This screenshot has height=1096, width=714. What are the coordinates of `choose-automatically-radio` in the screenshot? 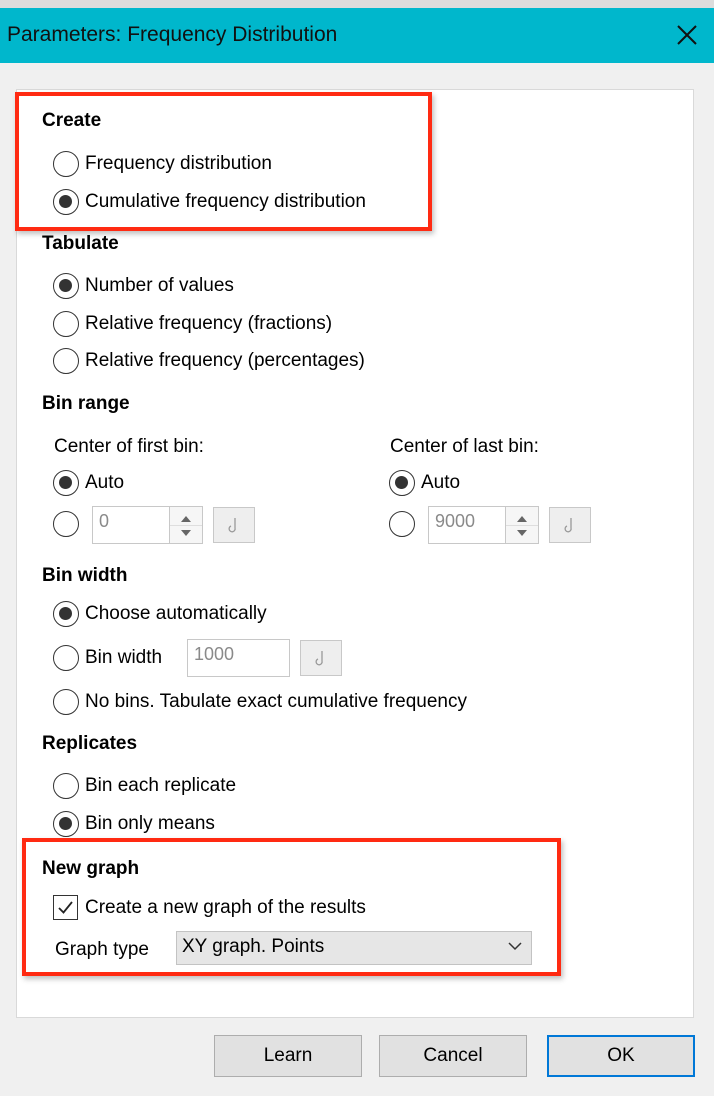 It's located at (66, 614).